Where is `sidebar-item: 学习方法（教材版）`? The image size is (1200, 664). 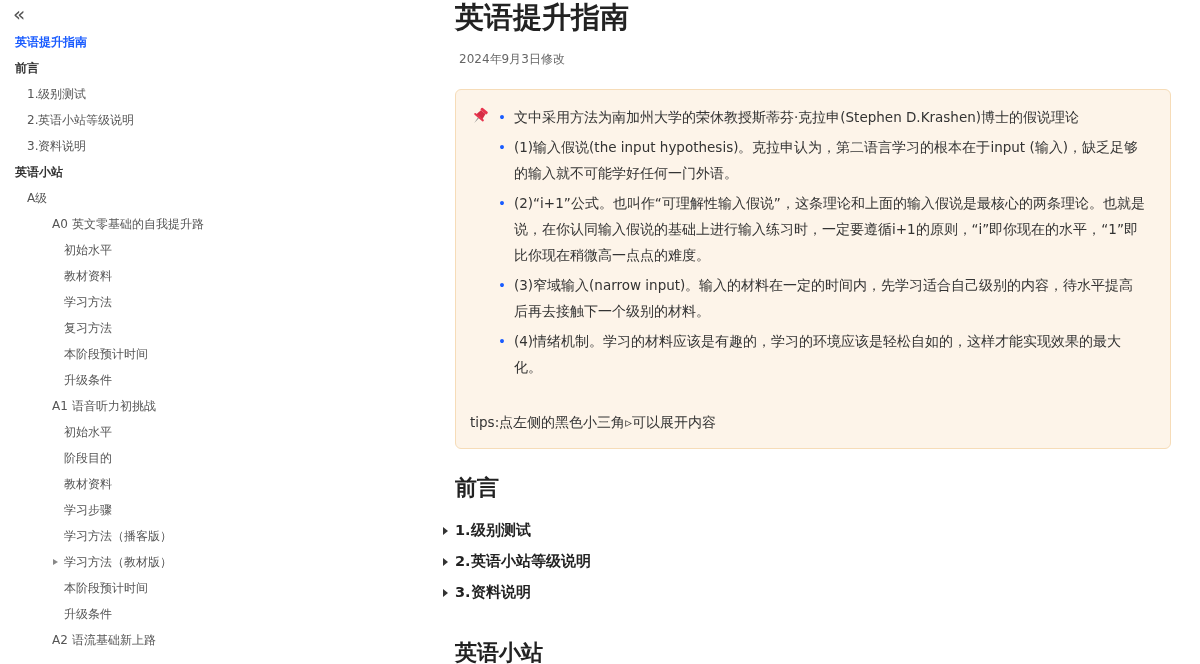
sidebar-item: 学习方法（教材版） is located at coordinates (118, 562).